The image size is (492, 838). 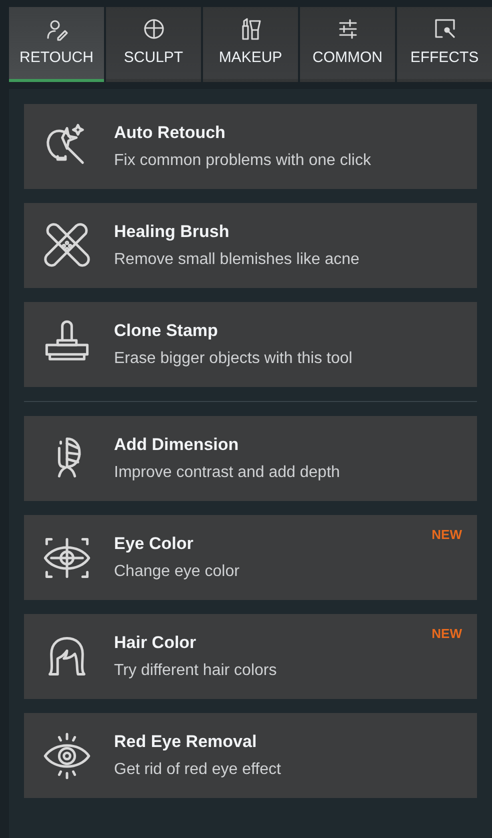 What do you see at coordinates (177, 572) in the screenshot?
I see `tool-description: Change eye color` at bounding box center [177, 572].